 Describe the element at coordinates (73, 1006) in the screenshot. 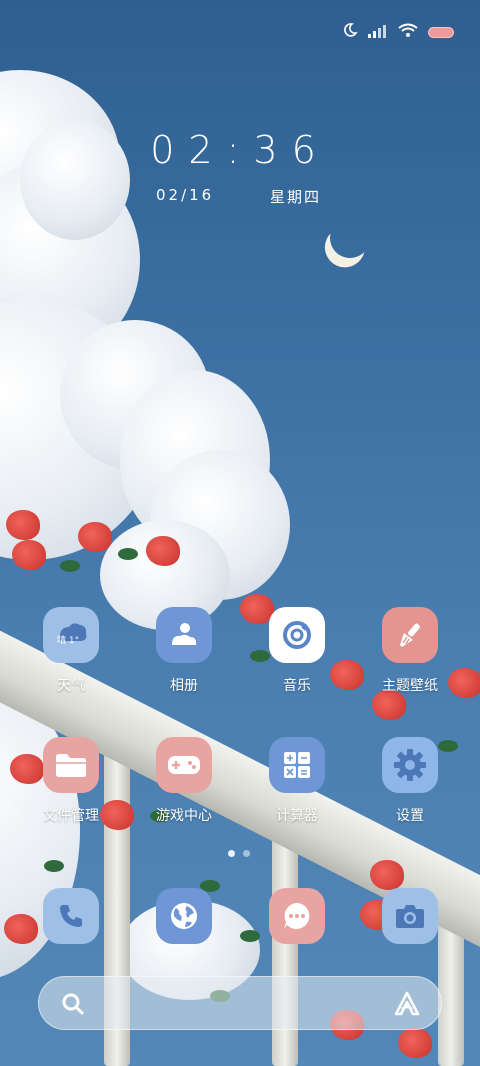

I see `search-icon` at that location.